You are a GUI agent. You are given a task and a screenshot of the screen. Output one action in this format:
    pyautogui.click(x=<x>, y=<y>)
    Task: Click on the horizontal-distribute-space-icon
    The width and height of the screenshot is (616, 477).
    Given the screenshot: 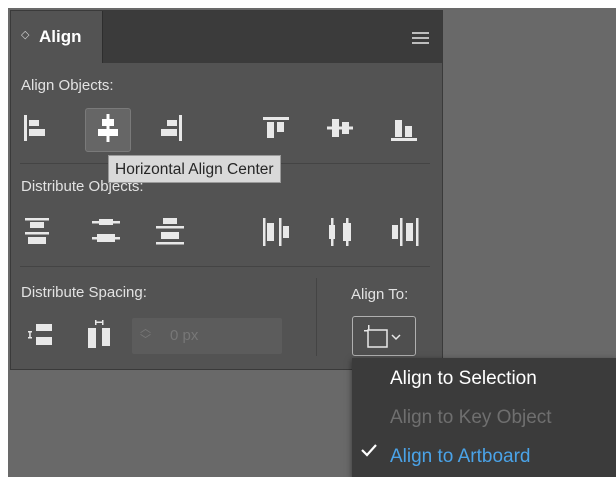 What is the action you would take?
    pyautogui.click(x=100, y=334)
    